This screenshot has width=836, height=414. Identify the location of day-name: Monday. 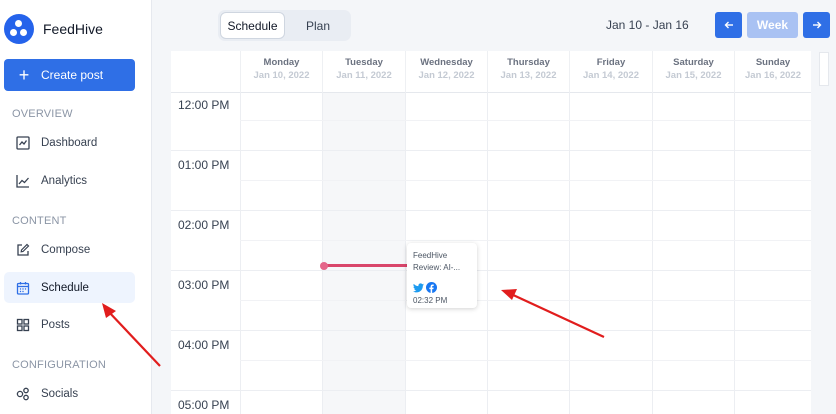
(281, 62).